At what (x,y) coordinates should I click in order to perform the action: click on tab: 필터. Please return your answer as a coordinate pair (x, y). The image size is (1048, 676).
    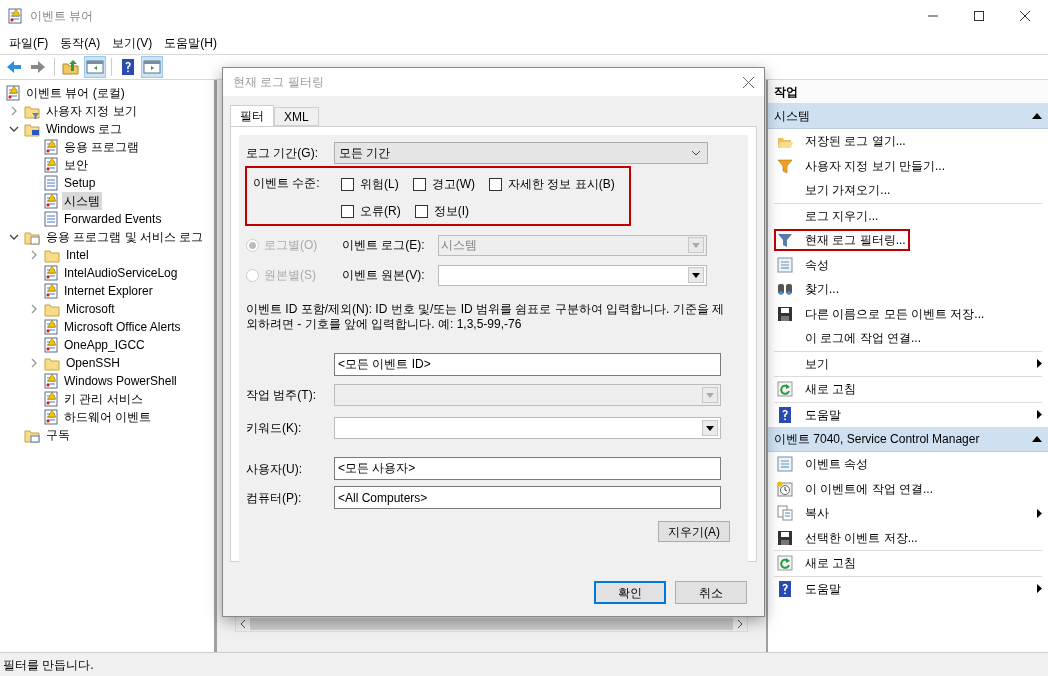
    Looking at the image, I should click on (252, 115).